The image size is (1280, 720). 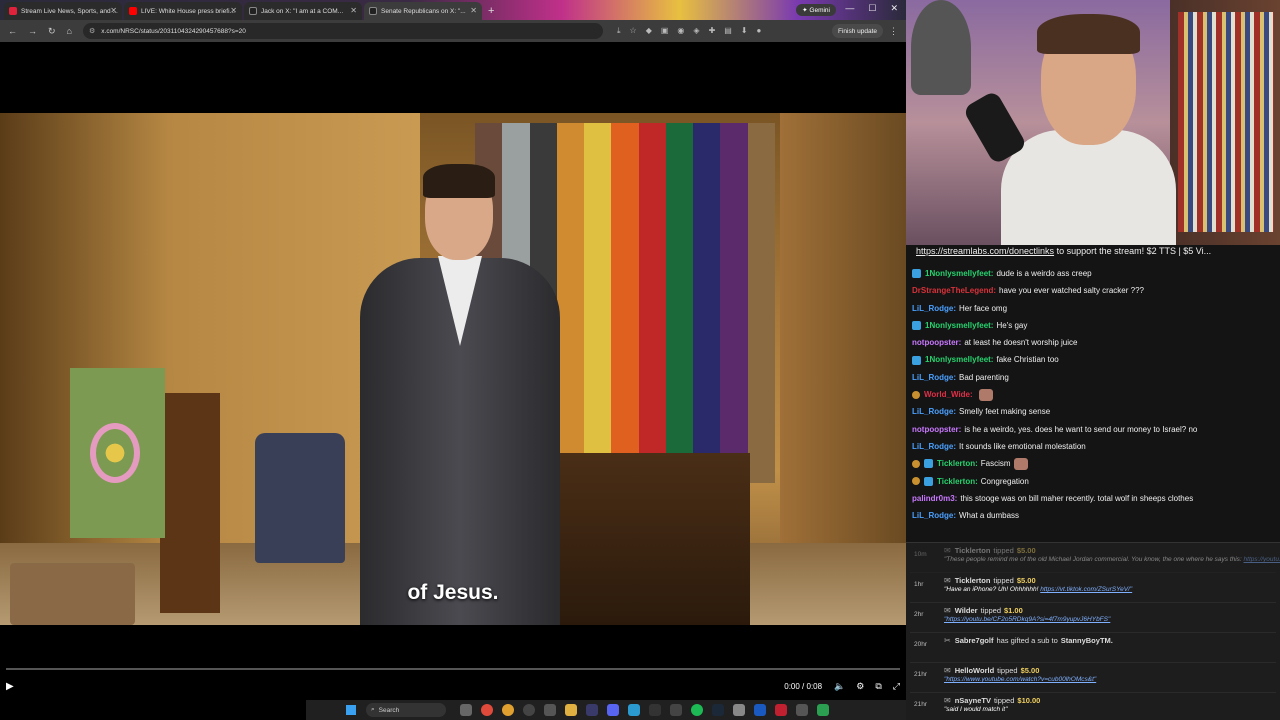 I want to click on maximize-icon: ☐, so click(x=872, y=8).